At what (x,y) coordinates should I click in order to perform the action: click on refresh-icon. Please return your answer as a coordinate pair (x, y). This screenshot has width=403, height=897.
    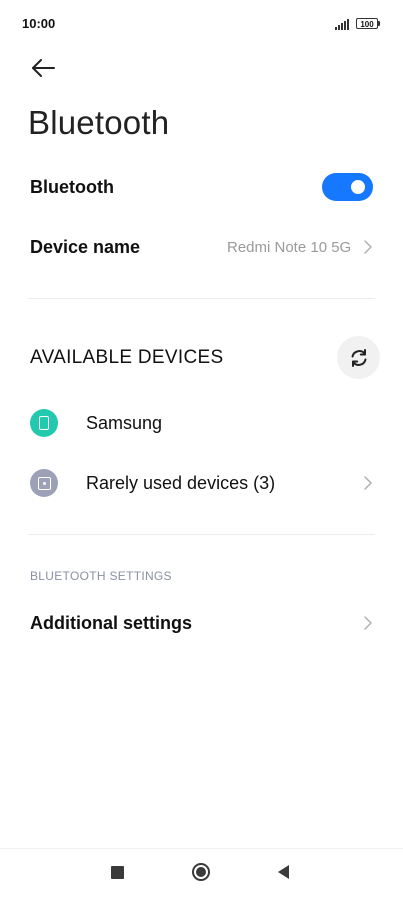
    Looking at the image, I should click on (358, 357).